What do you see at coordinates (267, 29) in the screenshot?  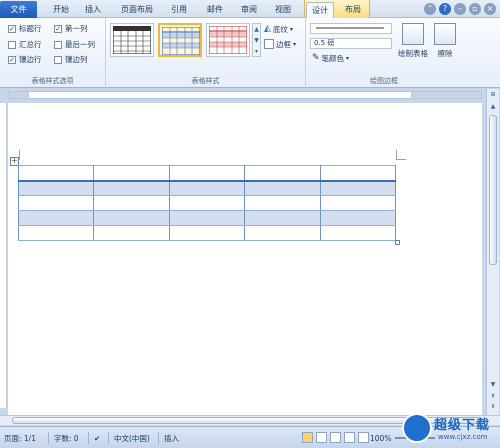 I see `paint-bucket-icon: ◭` at bounding box center [267, 29].